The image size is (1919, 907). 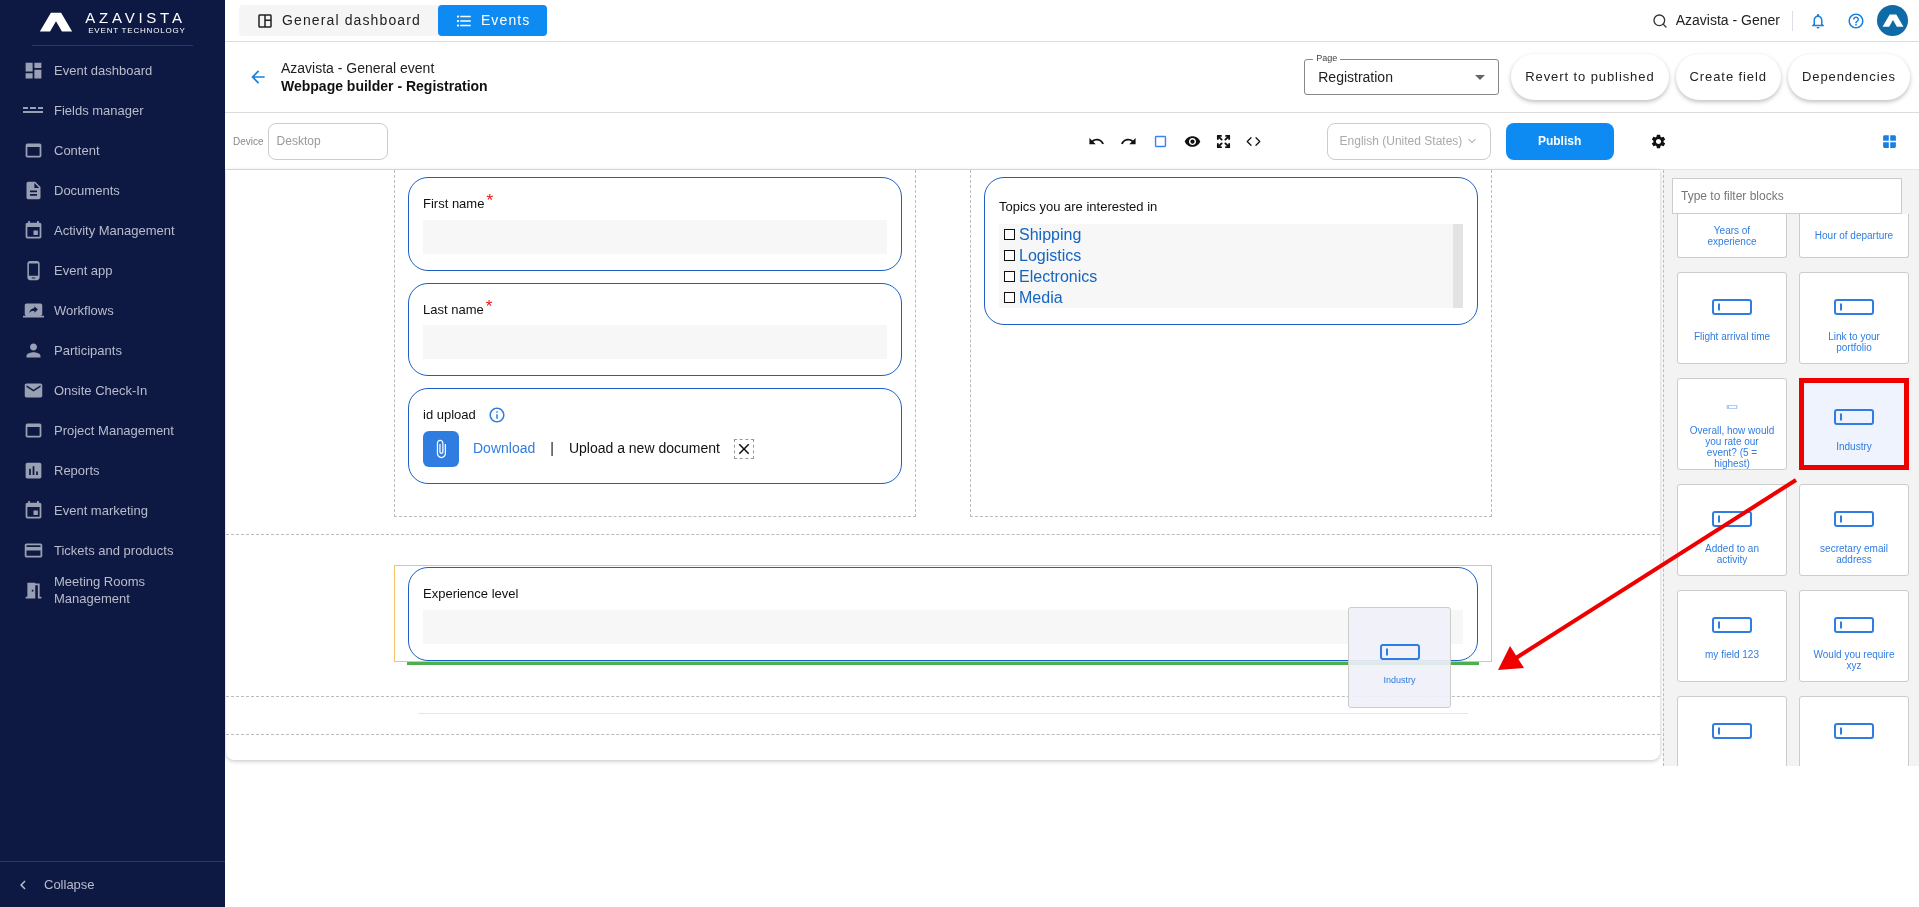 What do you see at coordinates (1732, 530) in the screenshot?
I see `block-tile: Added to an activity` at bounding box center [1732, 530].